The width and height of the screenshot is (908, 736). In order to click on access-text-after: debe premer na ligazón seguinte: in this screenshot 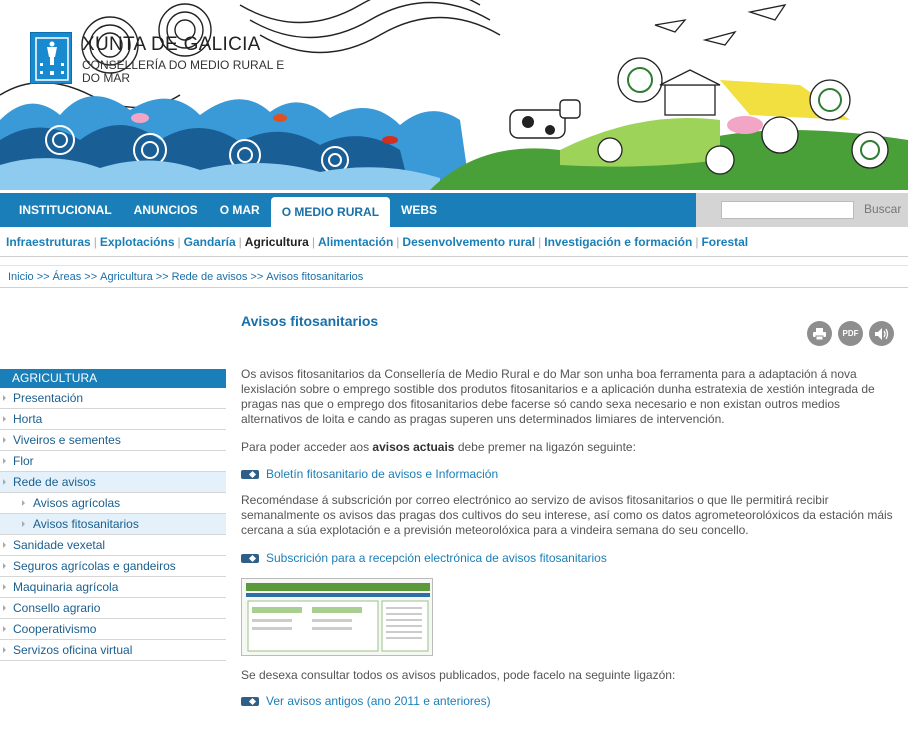, I will do `click(545, 447)`.